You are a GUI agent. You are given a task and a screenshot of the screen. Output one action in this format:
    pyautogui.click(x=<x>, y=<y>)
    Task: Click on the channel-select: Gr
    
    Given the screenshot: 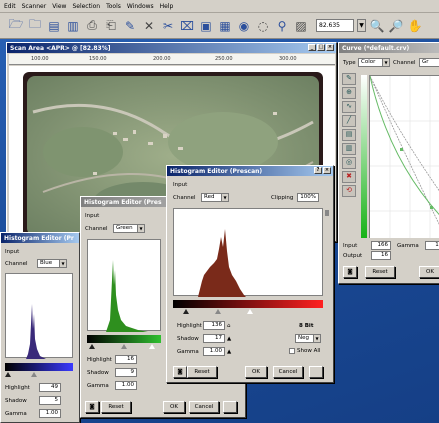 What is the action you would take?
    pyautogui.click(x=429, y=62)
    